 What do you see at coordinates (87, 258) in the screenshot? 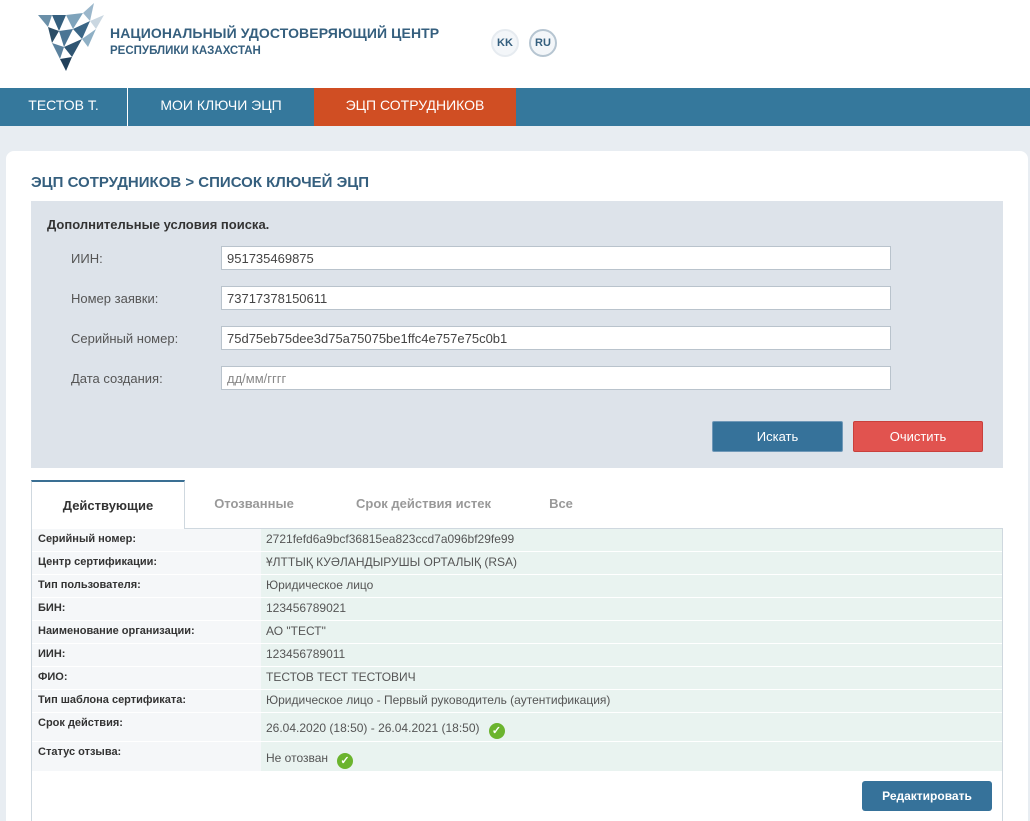
I see `iin-label: ИИН:` at bounding box center [87, 258].